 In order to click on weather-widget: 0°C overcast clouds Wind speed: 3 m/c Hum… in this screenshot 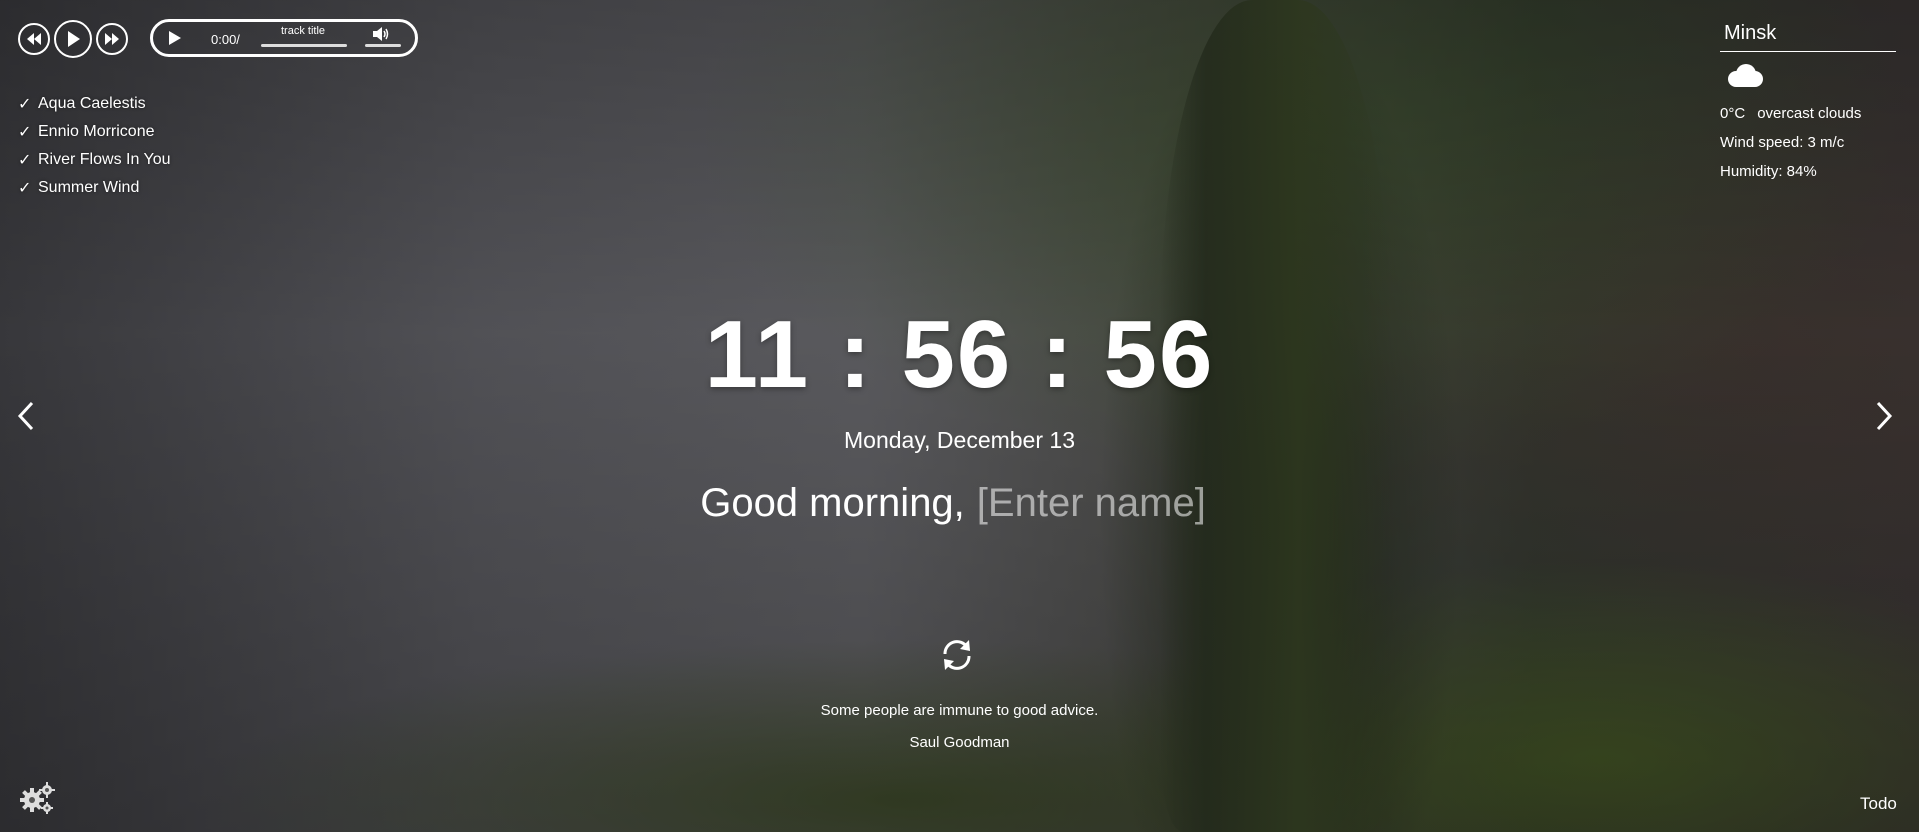, I will do `click(1808, 100)`.